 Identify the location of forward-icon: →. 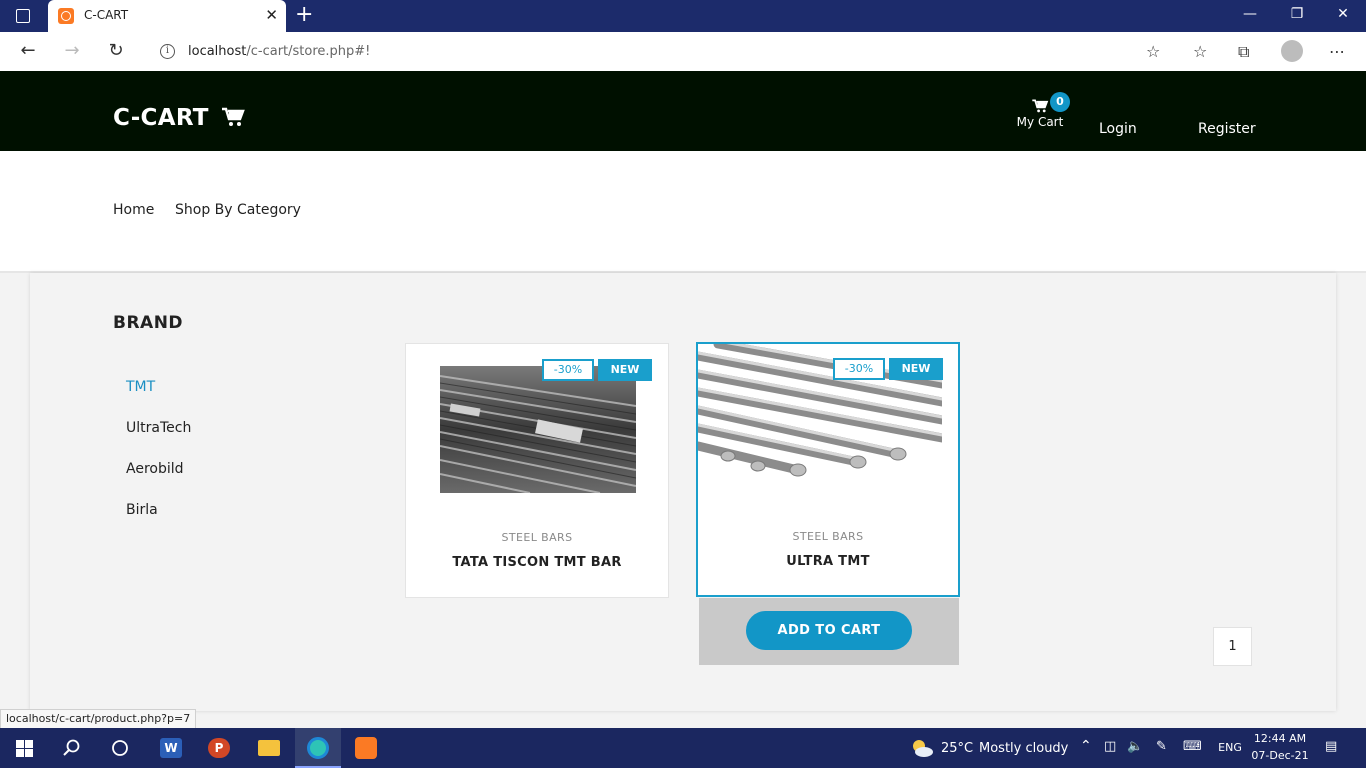
(72, 50).